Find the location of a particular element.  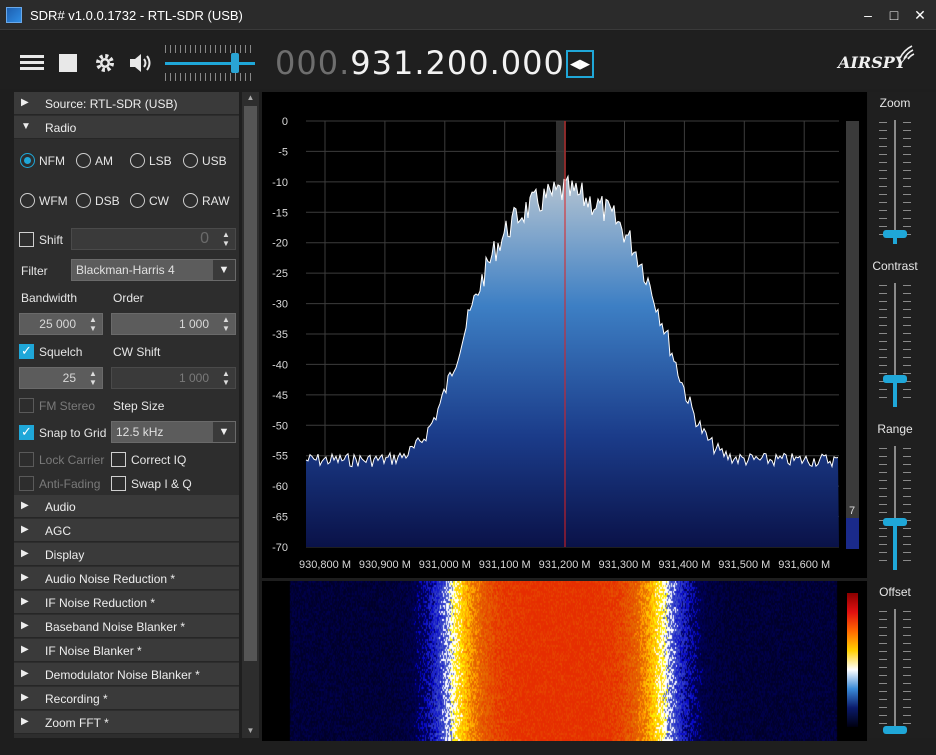

contrast-slider-thumb is located at coordinates (895, 379).